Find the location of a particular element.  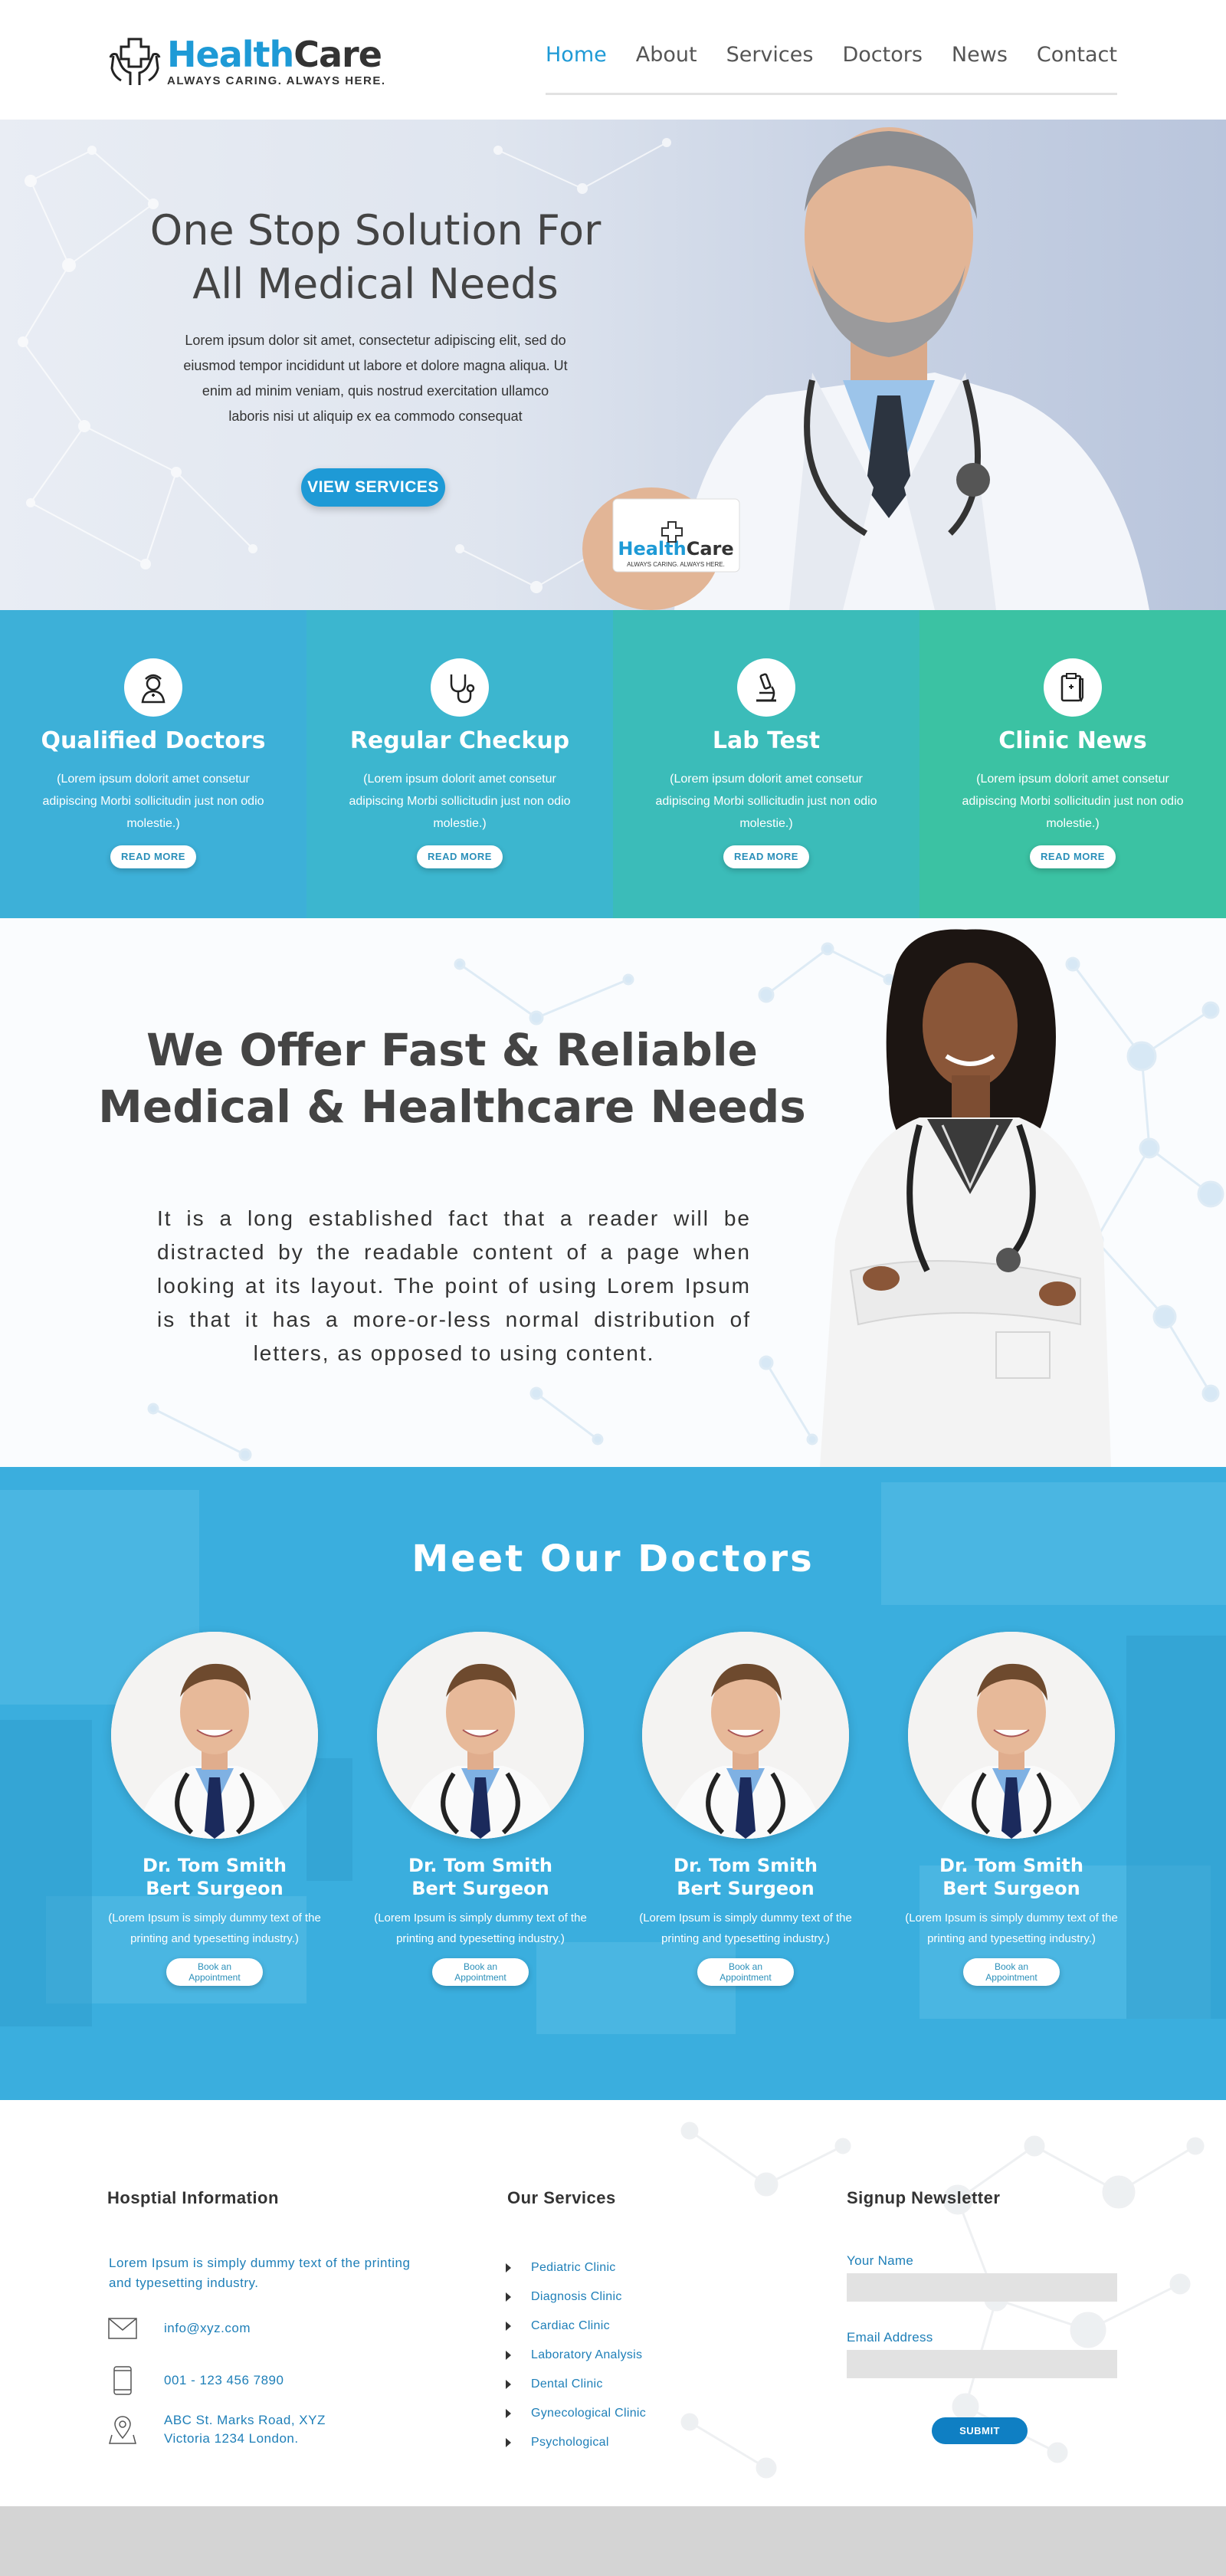

services-heading: Our Services is located at coordinates (561, 2197).